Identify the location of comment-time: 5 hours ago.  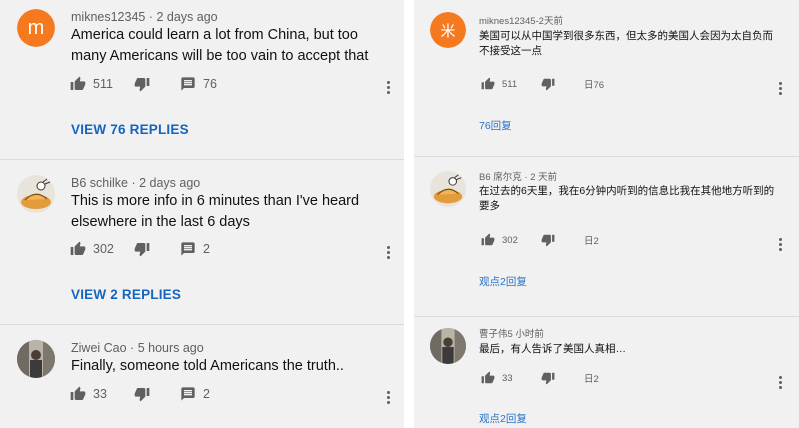
(170, 348).